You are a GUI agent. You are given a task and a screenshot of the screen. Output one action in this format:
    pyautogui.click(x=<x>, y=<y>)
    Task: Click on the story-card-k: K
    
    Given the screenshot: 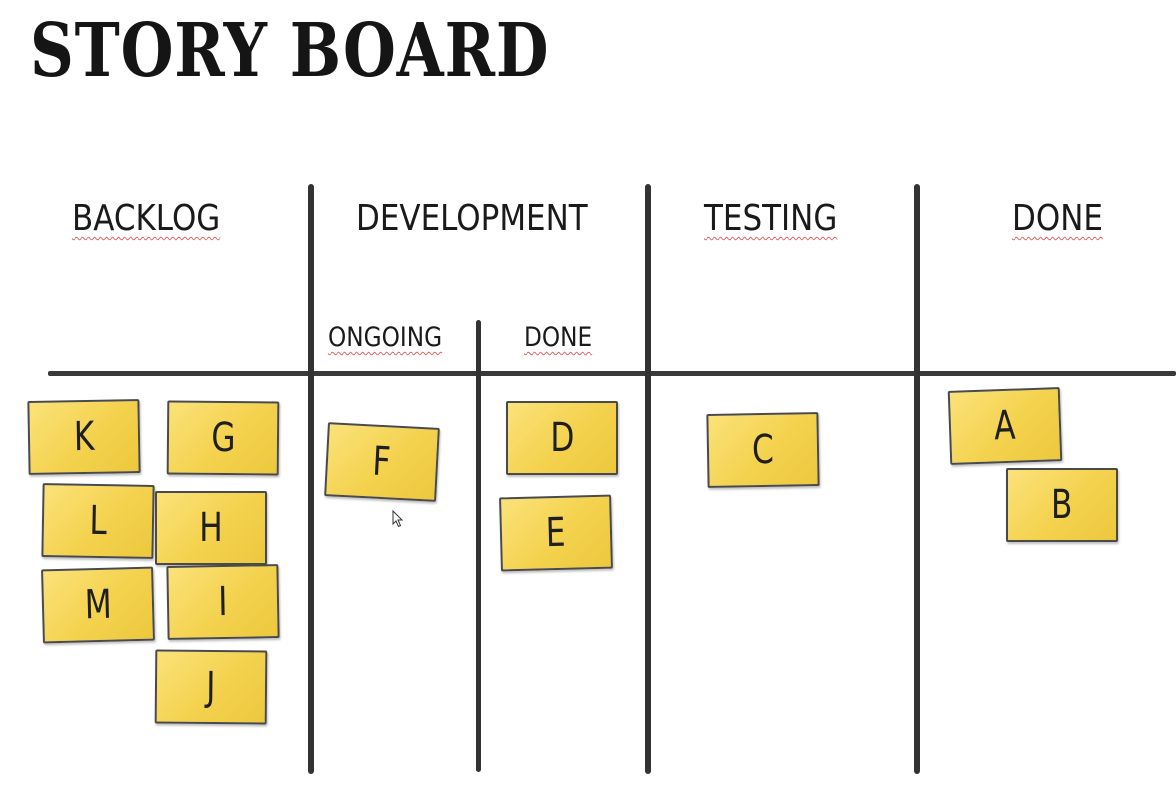 What is the action you would take?
    pyautogui.click(x=84, y=437)
    